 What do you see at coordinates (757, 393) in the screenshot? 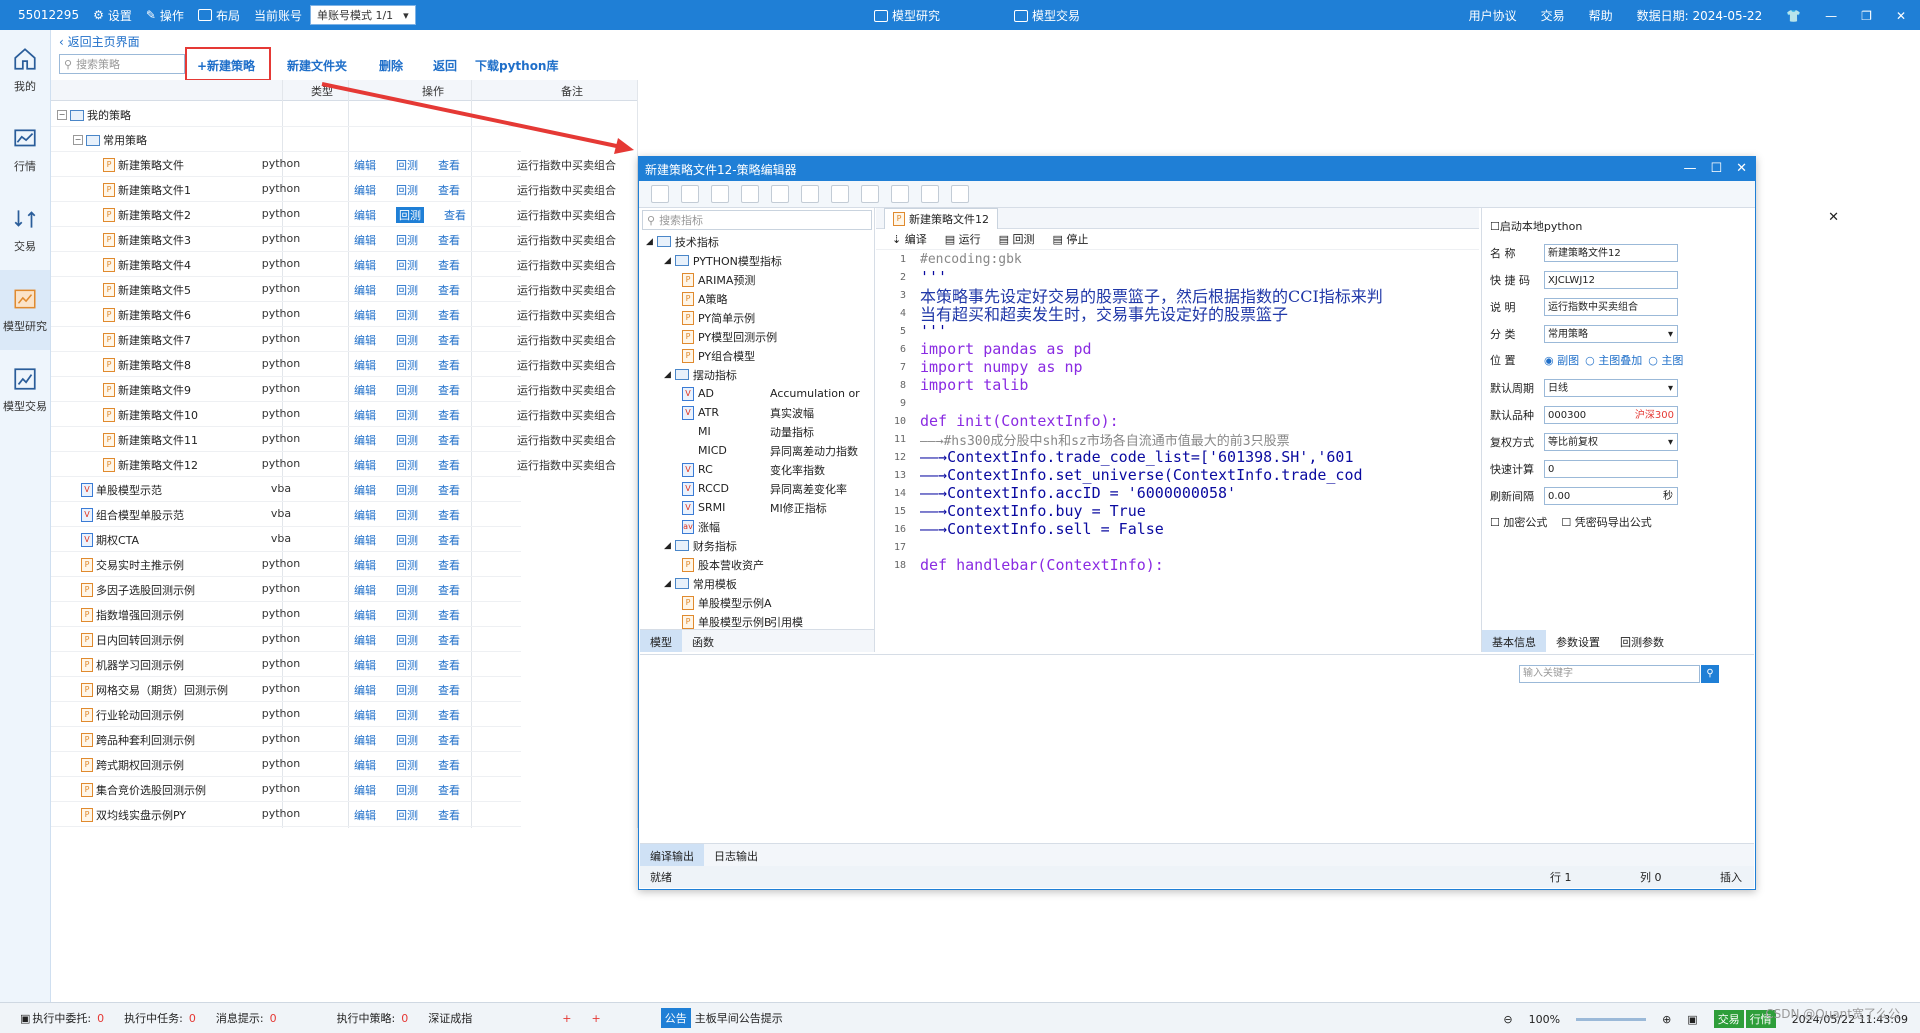
I see `indicator-item: V AD Accumulation or` at bounding box center [757, 393].